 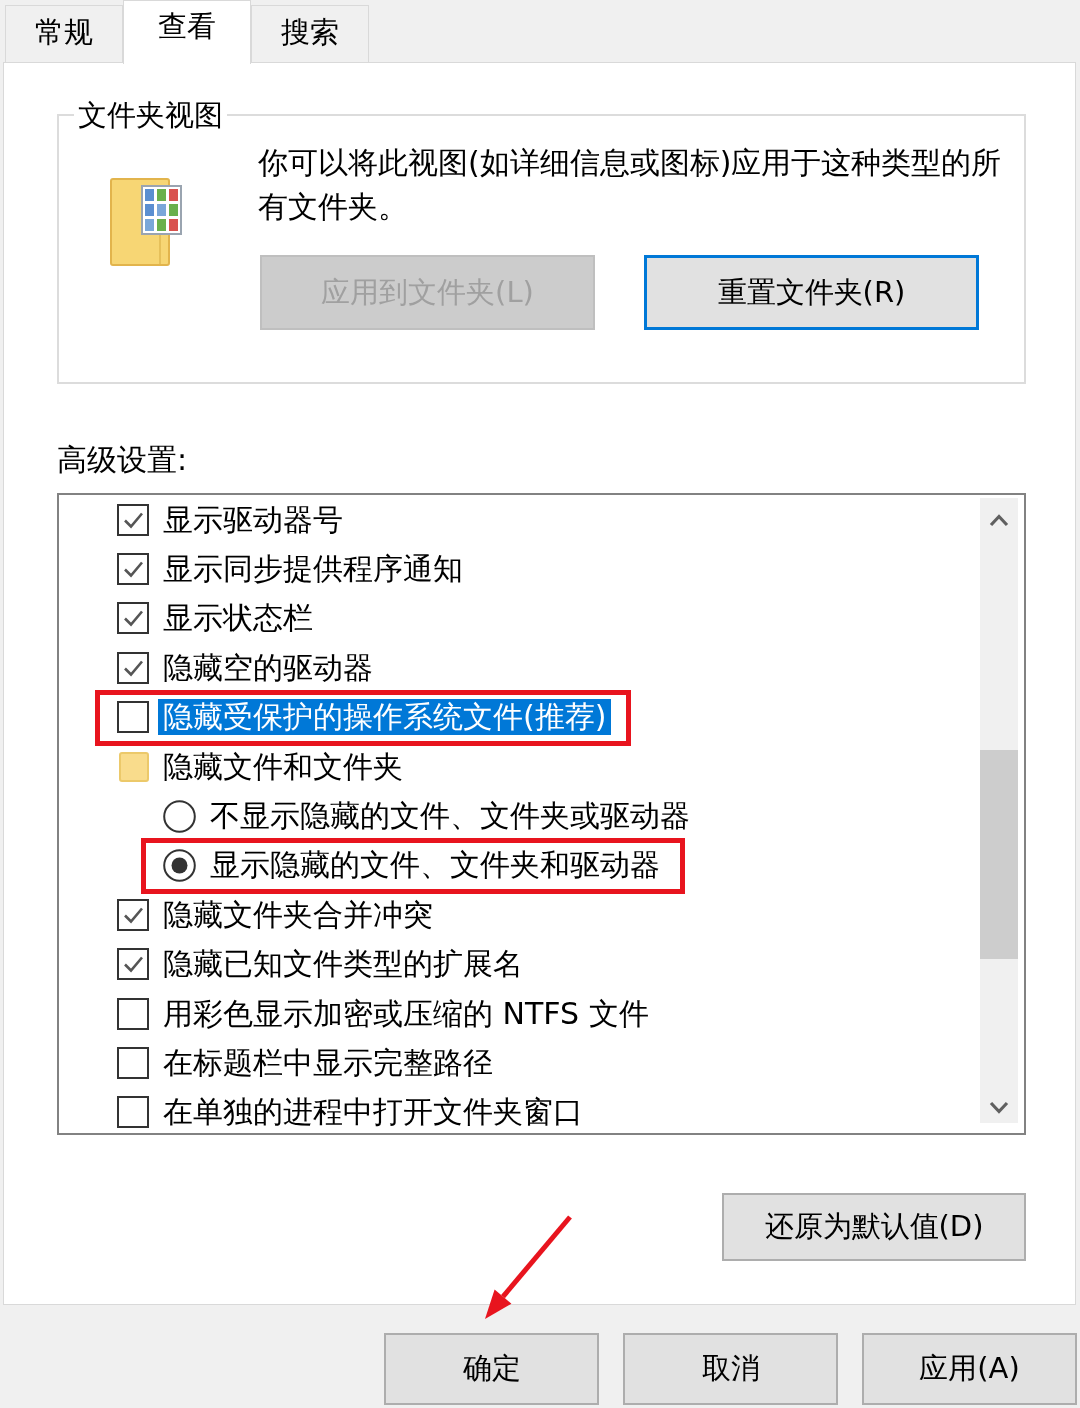 What do you see at coordinates (969, 1369) in the screenshot?
I see `dialog-button: 应用(A)` at bounding box center [969, 1369].